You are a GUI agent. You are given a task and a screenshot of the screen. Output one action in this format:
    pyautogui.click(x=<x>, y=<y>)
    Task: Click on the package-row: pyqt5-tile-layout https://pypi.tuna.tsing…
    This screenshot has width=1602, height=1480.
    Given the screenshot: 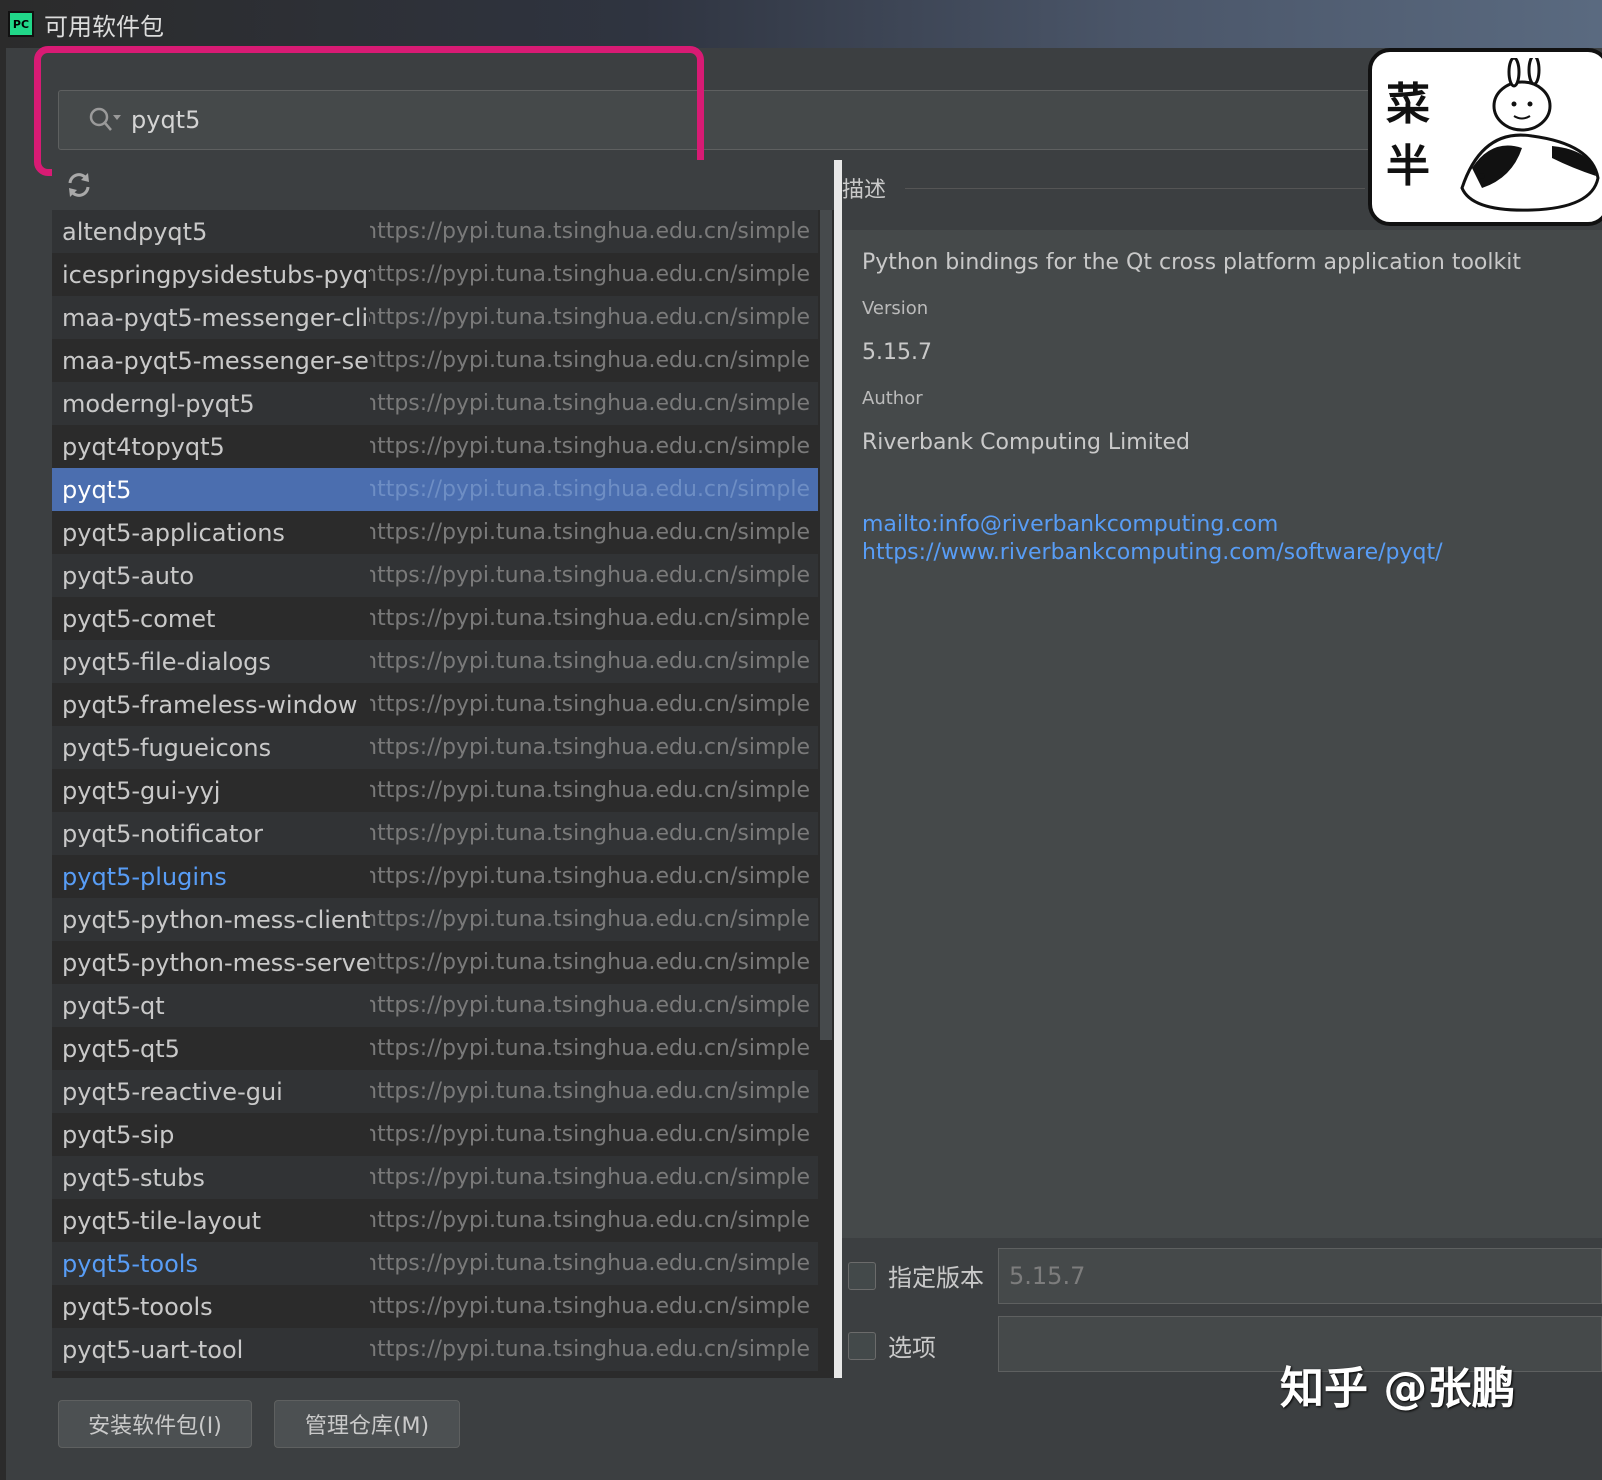 What is the action you would take?
    pyautogui.click(x=435, y=1220)
    